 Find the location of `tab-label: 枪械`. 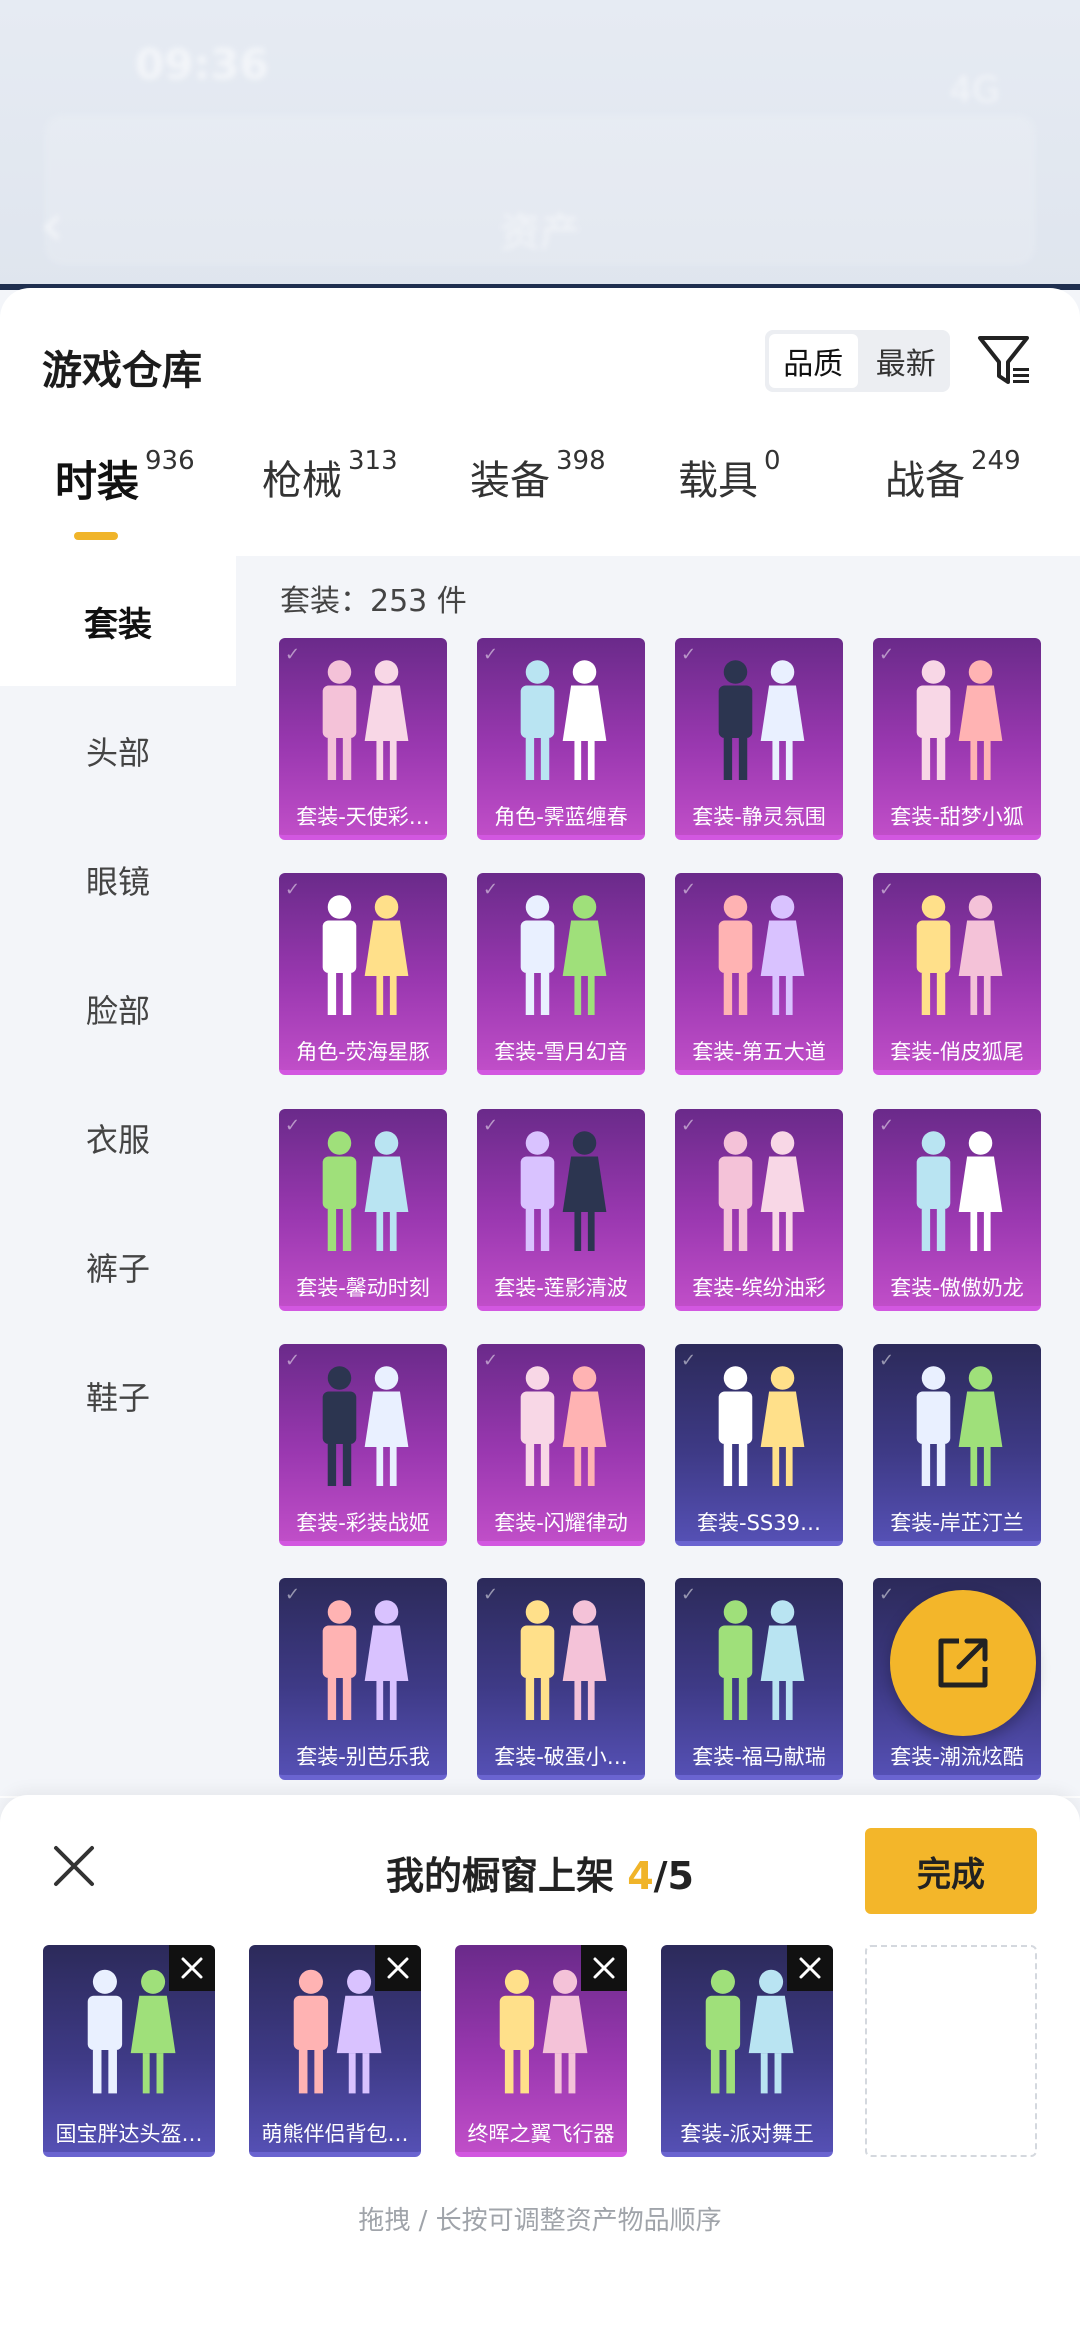

tab-label: 枪械 is located at coordinates (302, 481).